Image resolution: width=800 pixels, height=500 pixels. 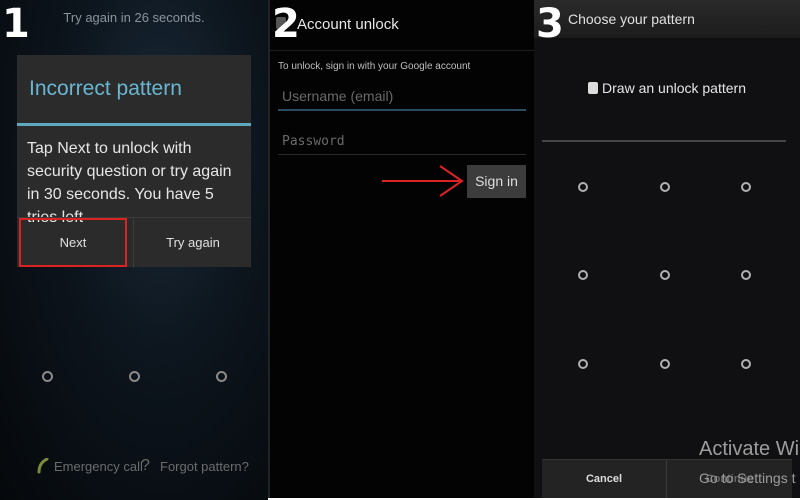 I want to click on help-icon: ?, so click(x=145, y=465).